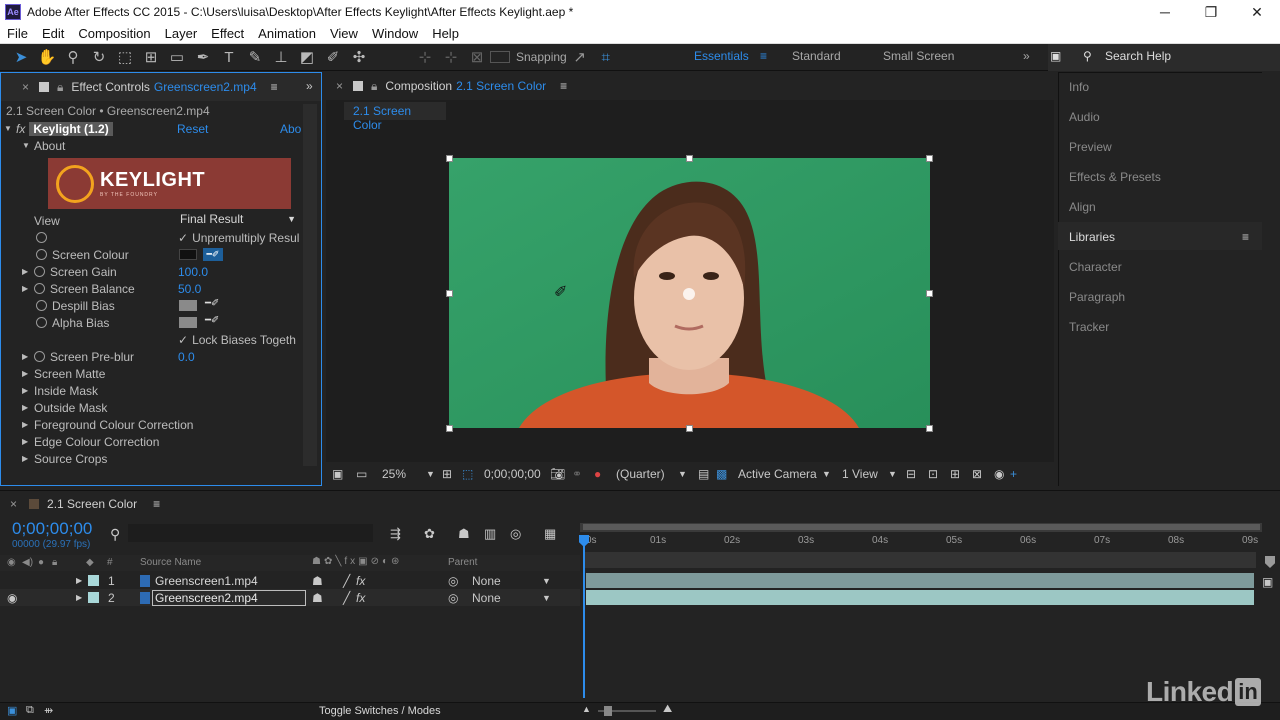 This screenshot has height=720, width=1280. What do you see at coordinates (20, 129) in the screenshot?
I see `fx-icon: fx` at bounding box center [20, 129].